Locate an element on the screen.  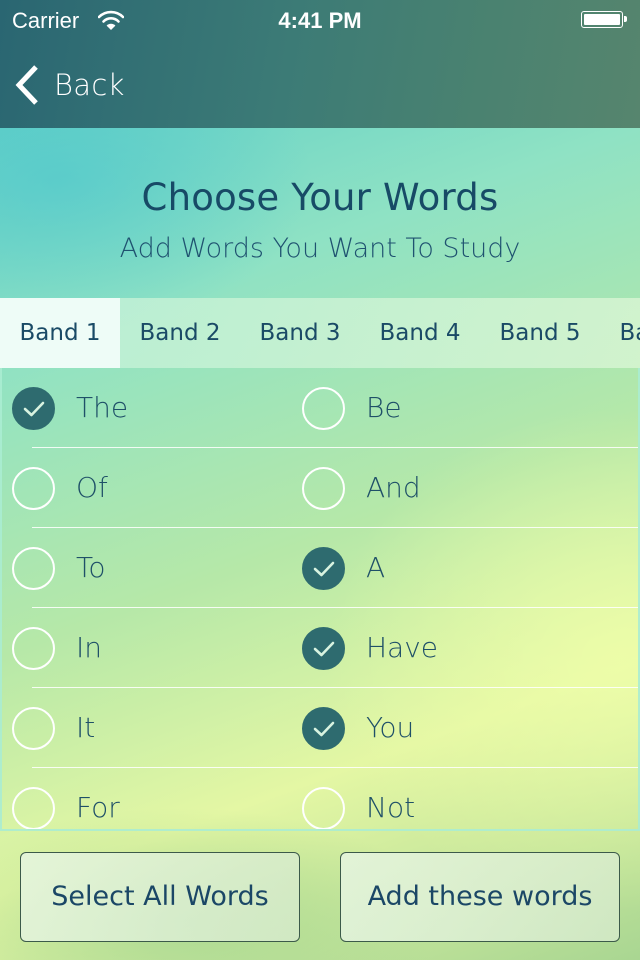
clock: 4:41 PM is located at coordinates (320, 20).